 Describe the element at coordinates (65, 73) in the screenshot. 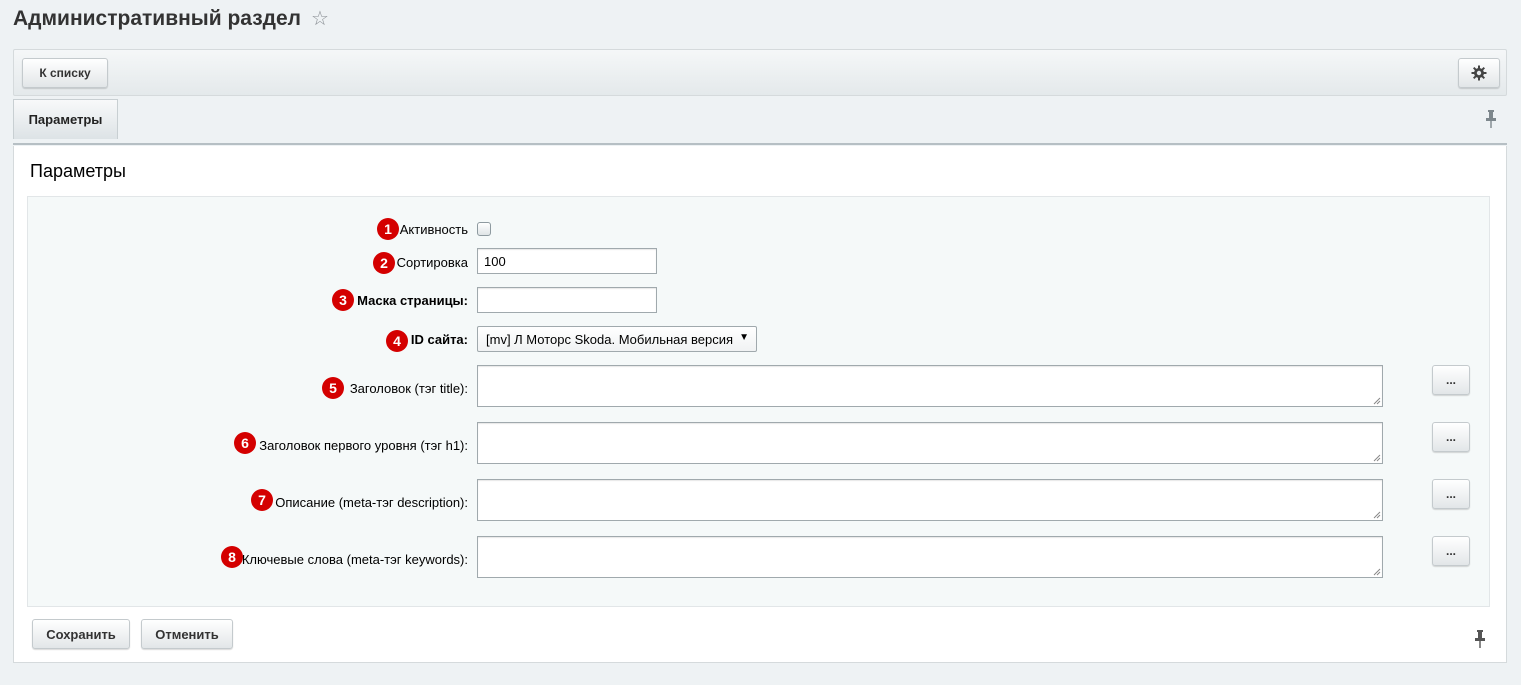

I see `back-to-list-button: К списку` at that location.